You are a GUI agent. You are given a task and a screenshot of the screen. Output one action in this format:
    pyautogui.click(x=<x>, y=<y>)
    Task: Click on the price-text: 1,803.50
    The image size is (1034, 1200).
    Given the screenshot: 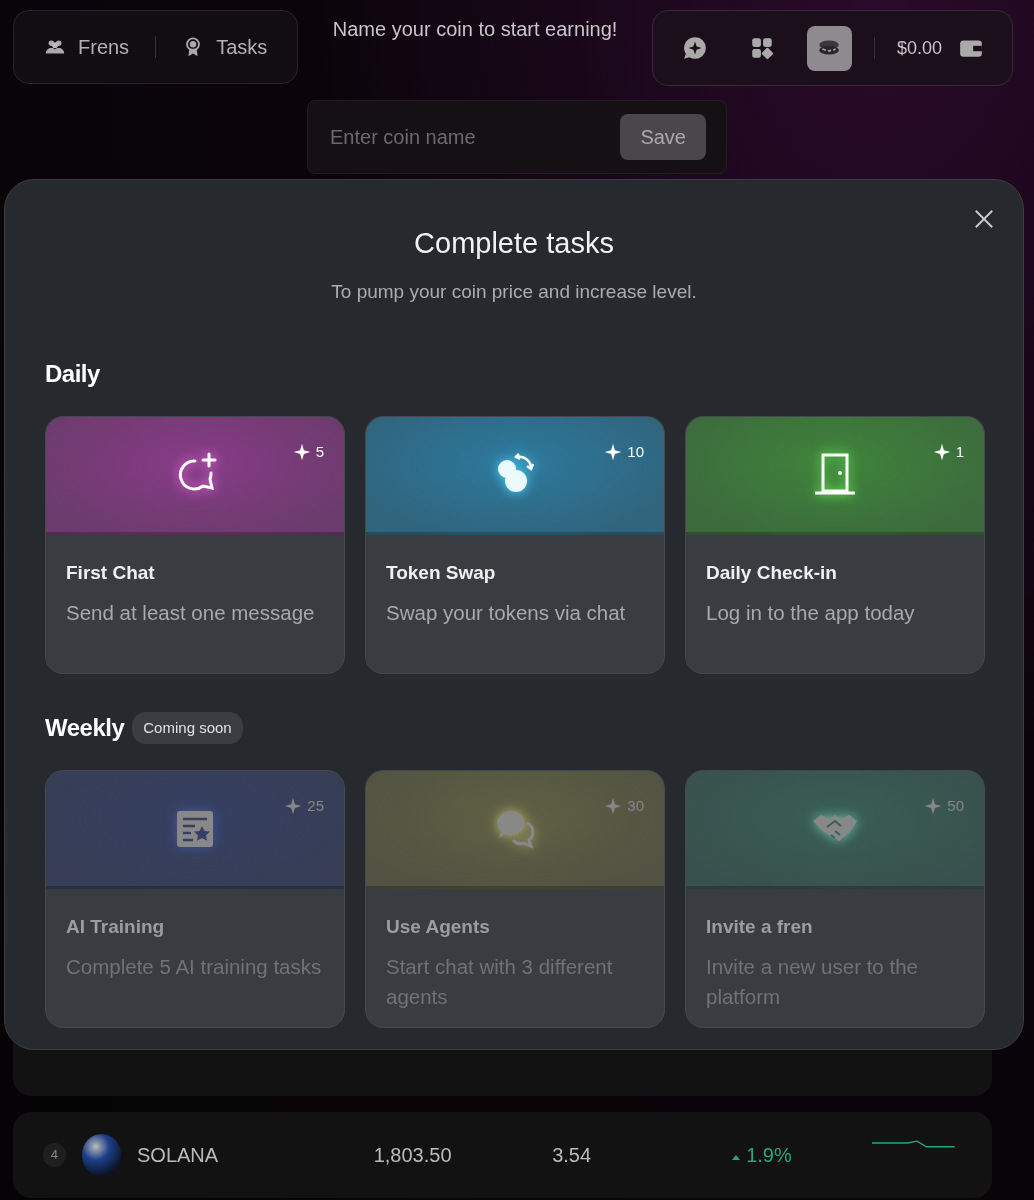 What is the action you would take?
    pyautogui.click(x=413, y=1155)
    